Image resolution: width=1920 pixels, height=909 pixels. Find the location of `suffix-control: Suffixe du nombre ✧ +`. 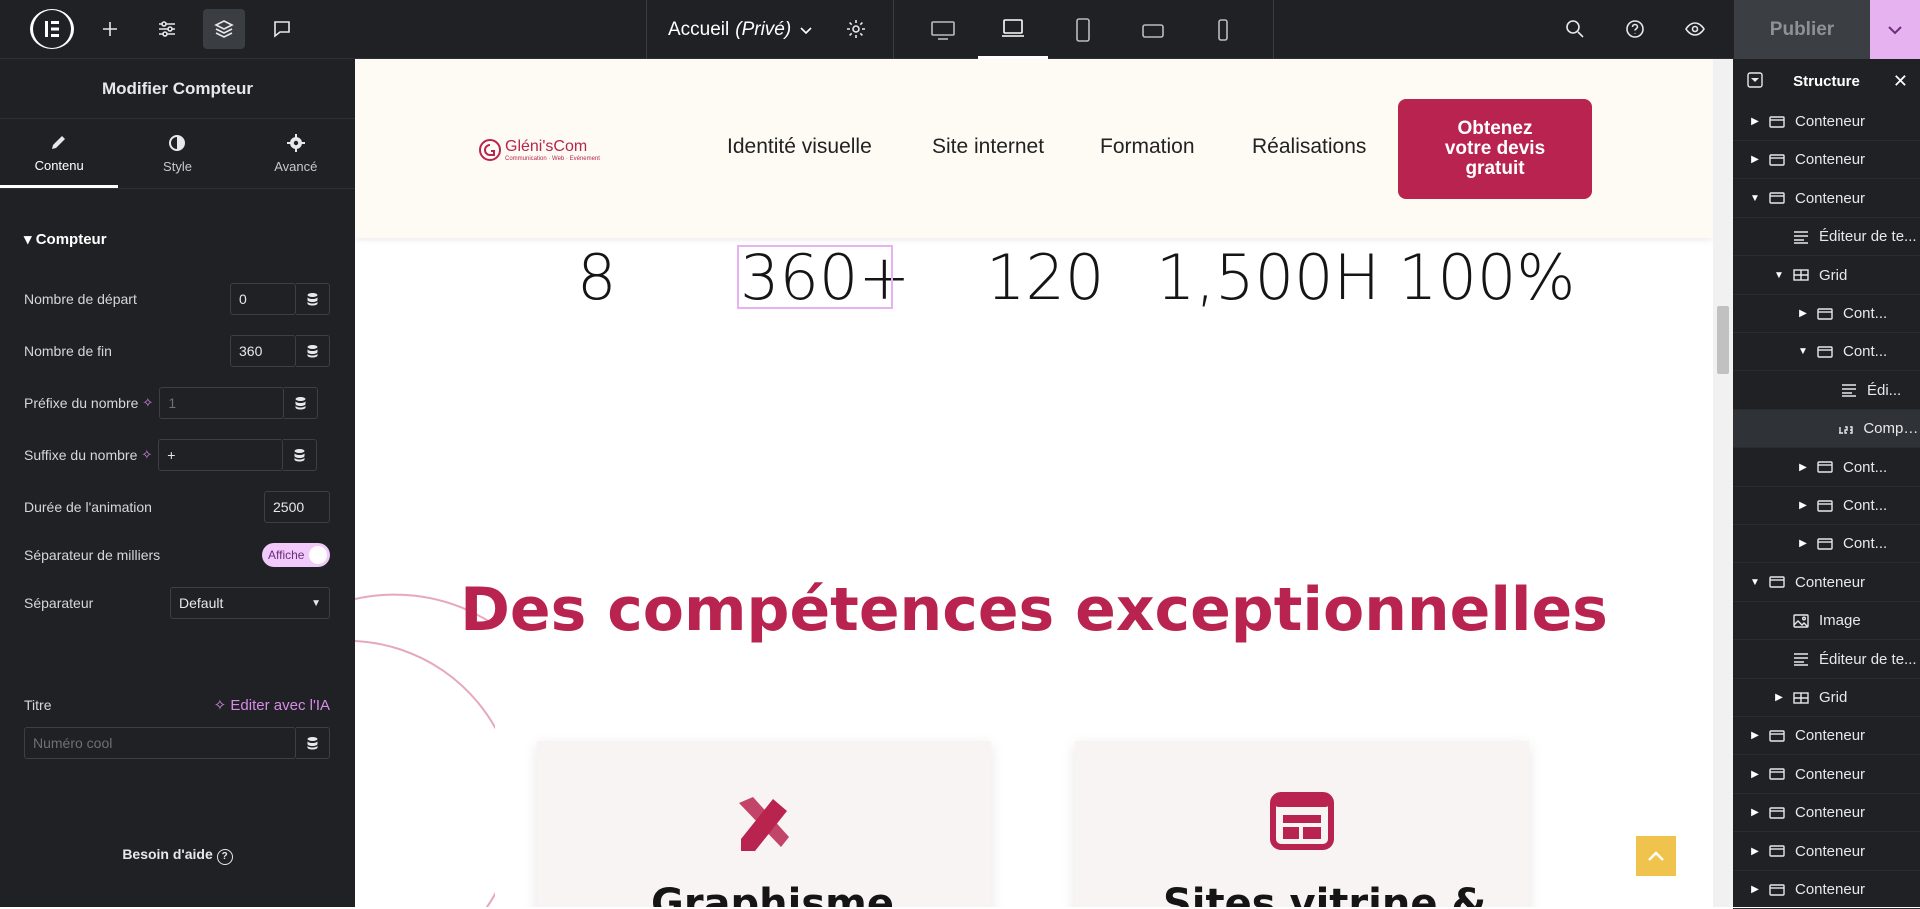

suffix-control: Suffixe du nombre ✧ + is located at coordinates (177, 455).